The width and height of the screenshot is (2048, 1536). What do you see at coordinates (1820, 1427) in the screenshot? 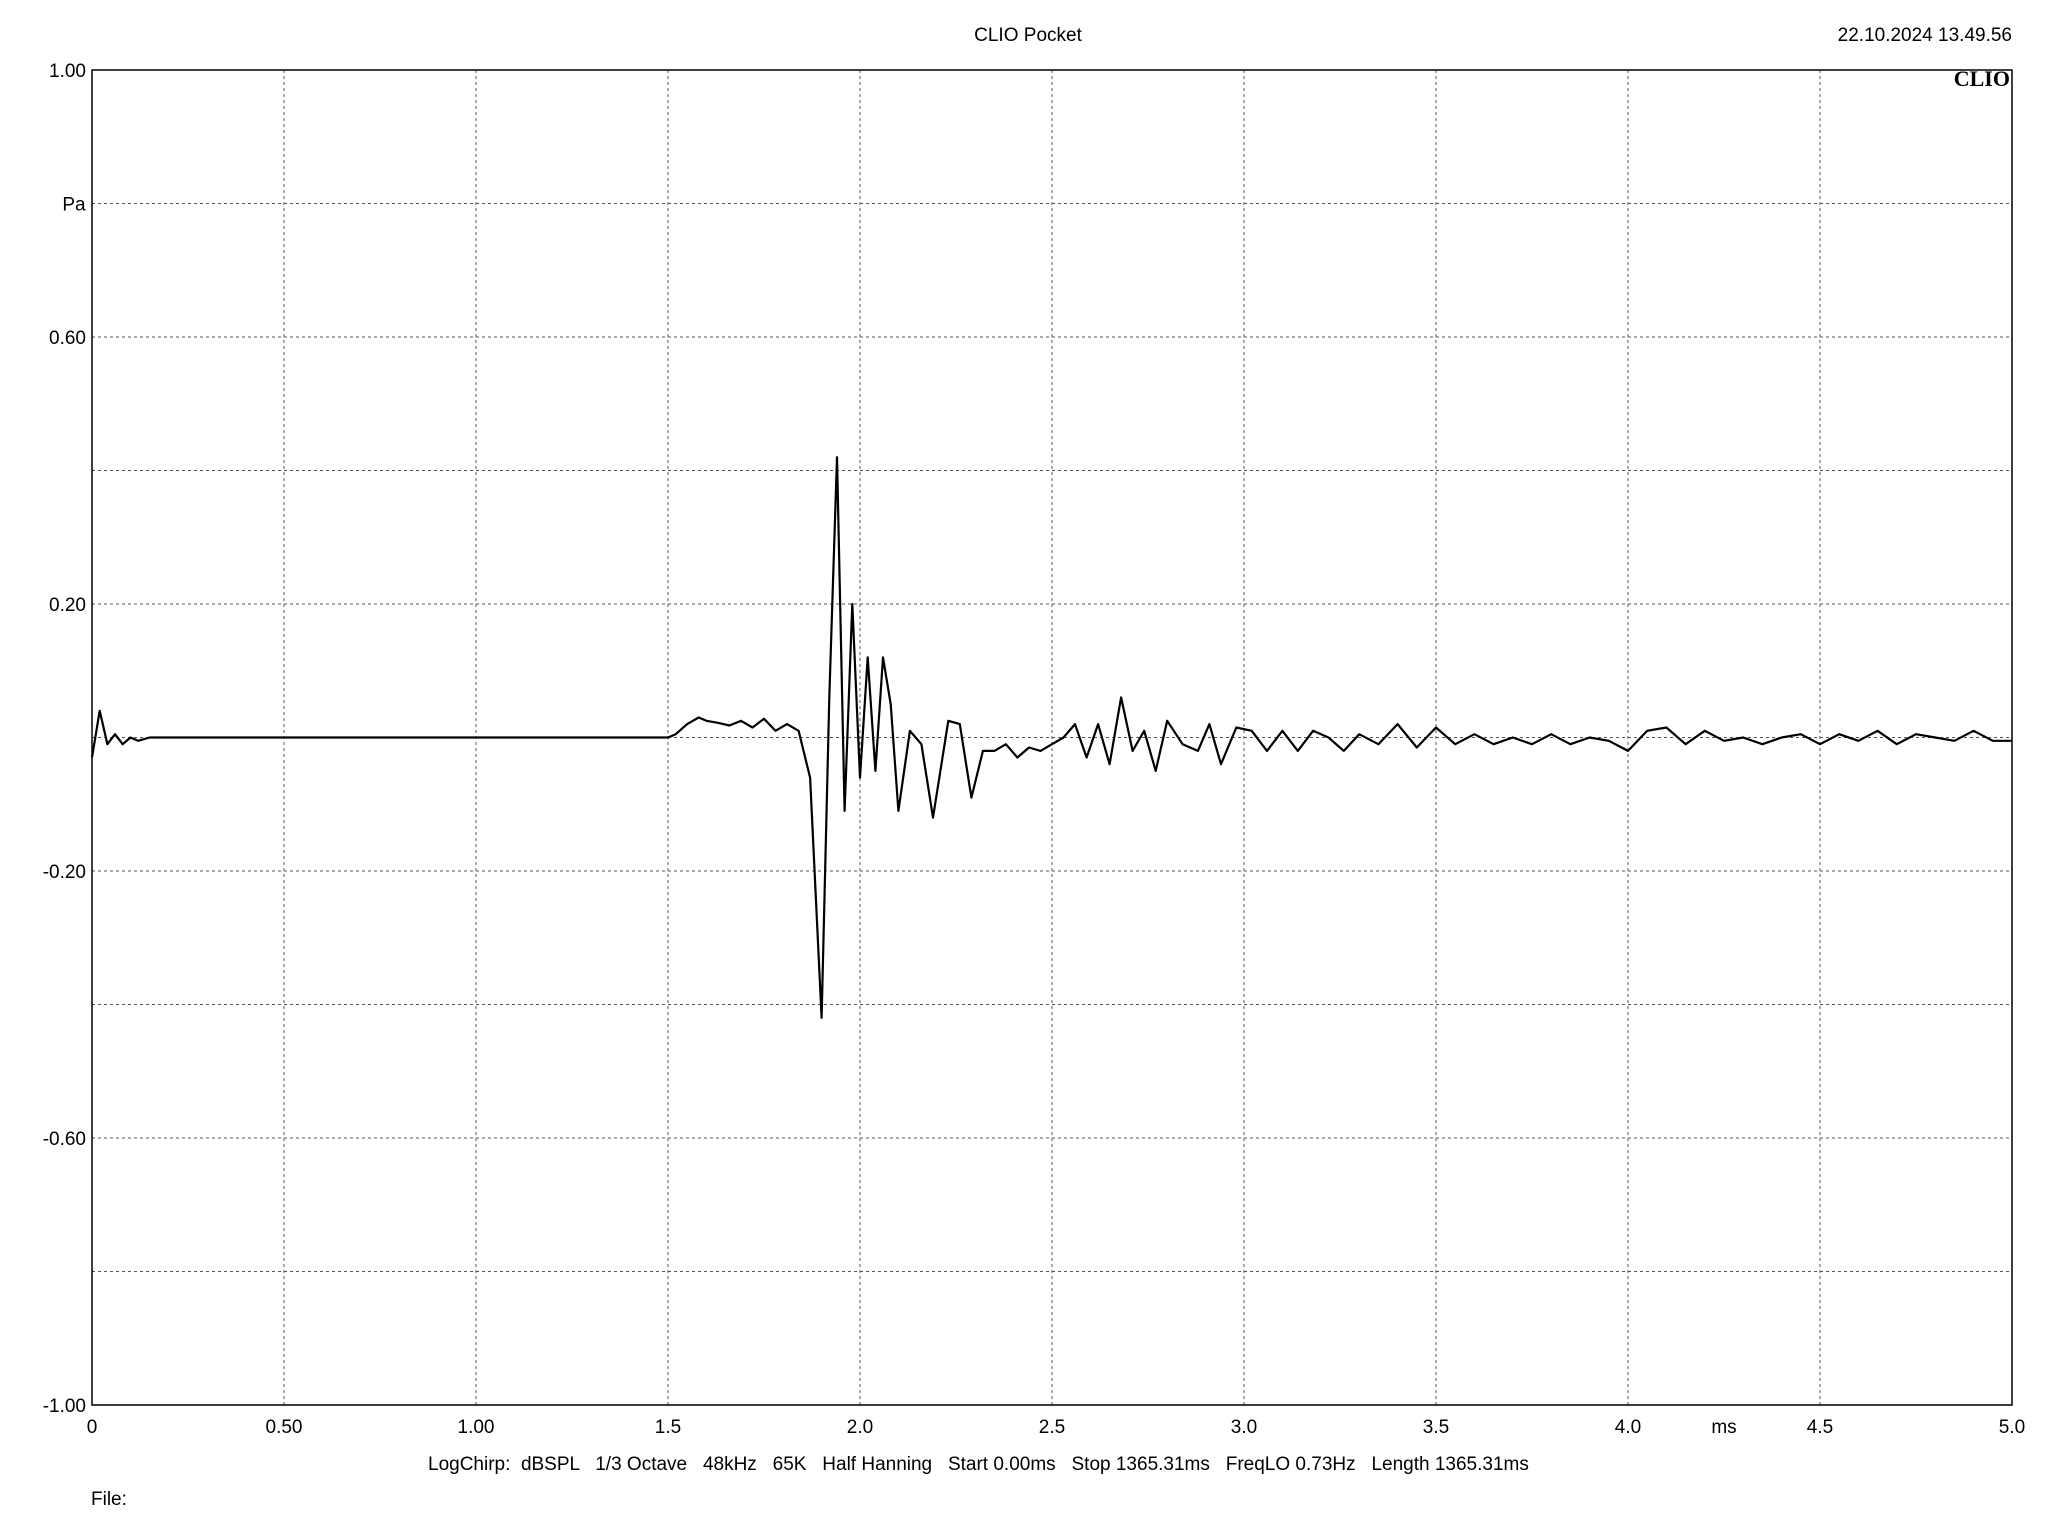
I see `x-tick-label: 4.5` at bounding box center [1820, 1427].